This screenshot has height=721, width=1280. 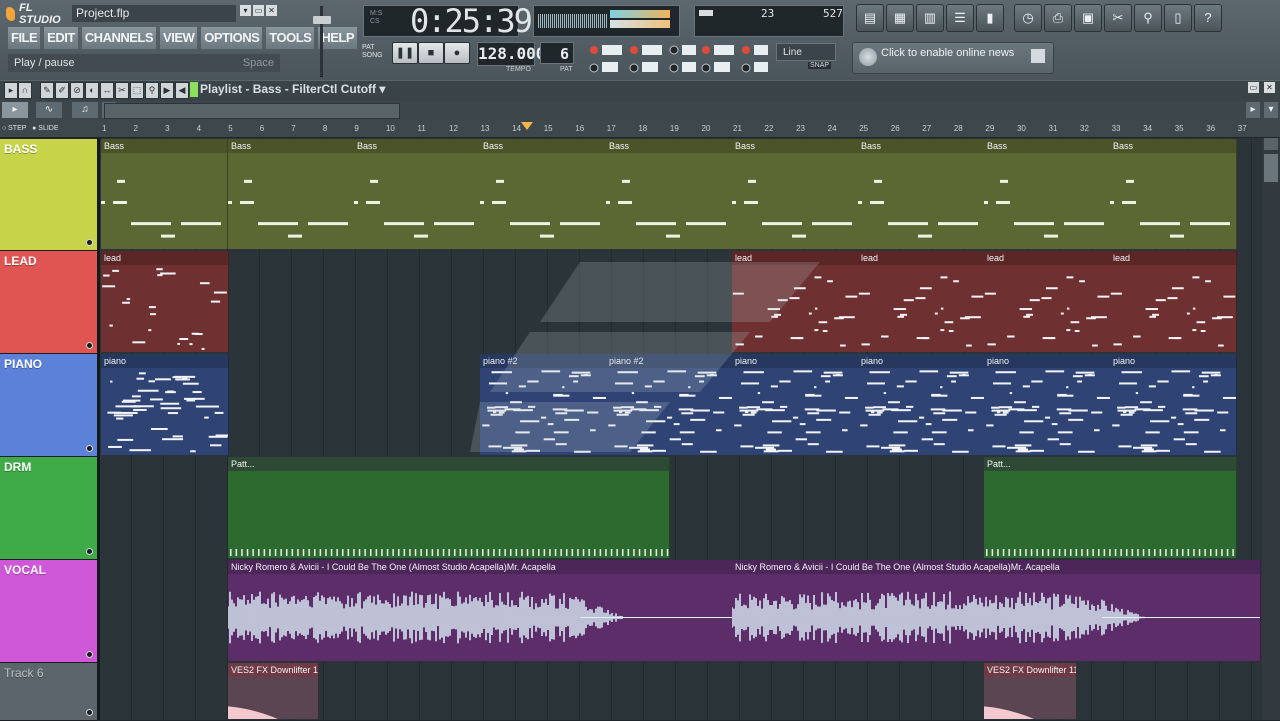 I want to click on save-icon: ▣, so click(x=1088, y=18).